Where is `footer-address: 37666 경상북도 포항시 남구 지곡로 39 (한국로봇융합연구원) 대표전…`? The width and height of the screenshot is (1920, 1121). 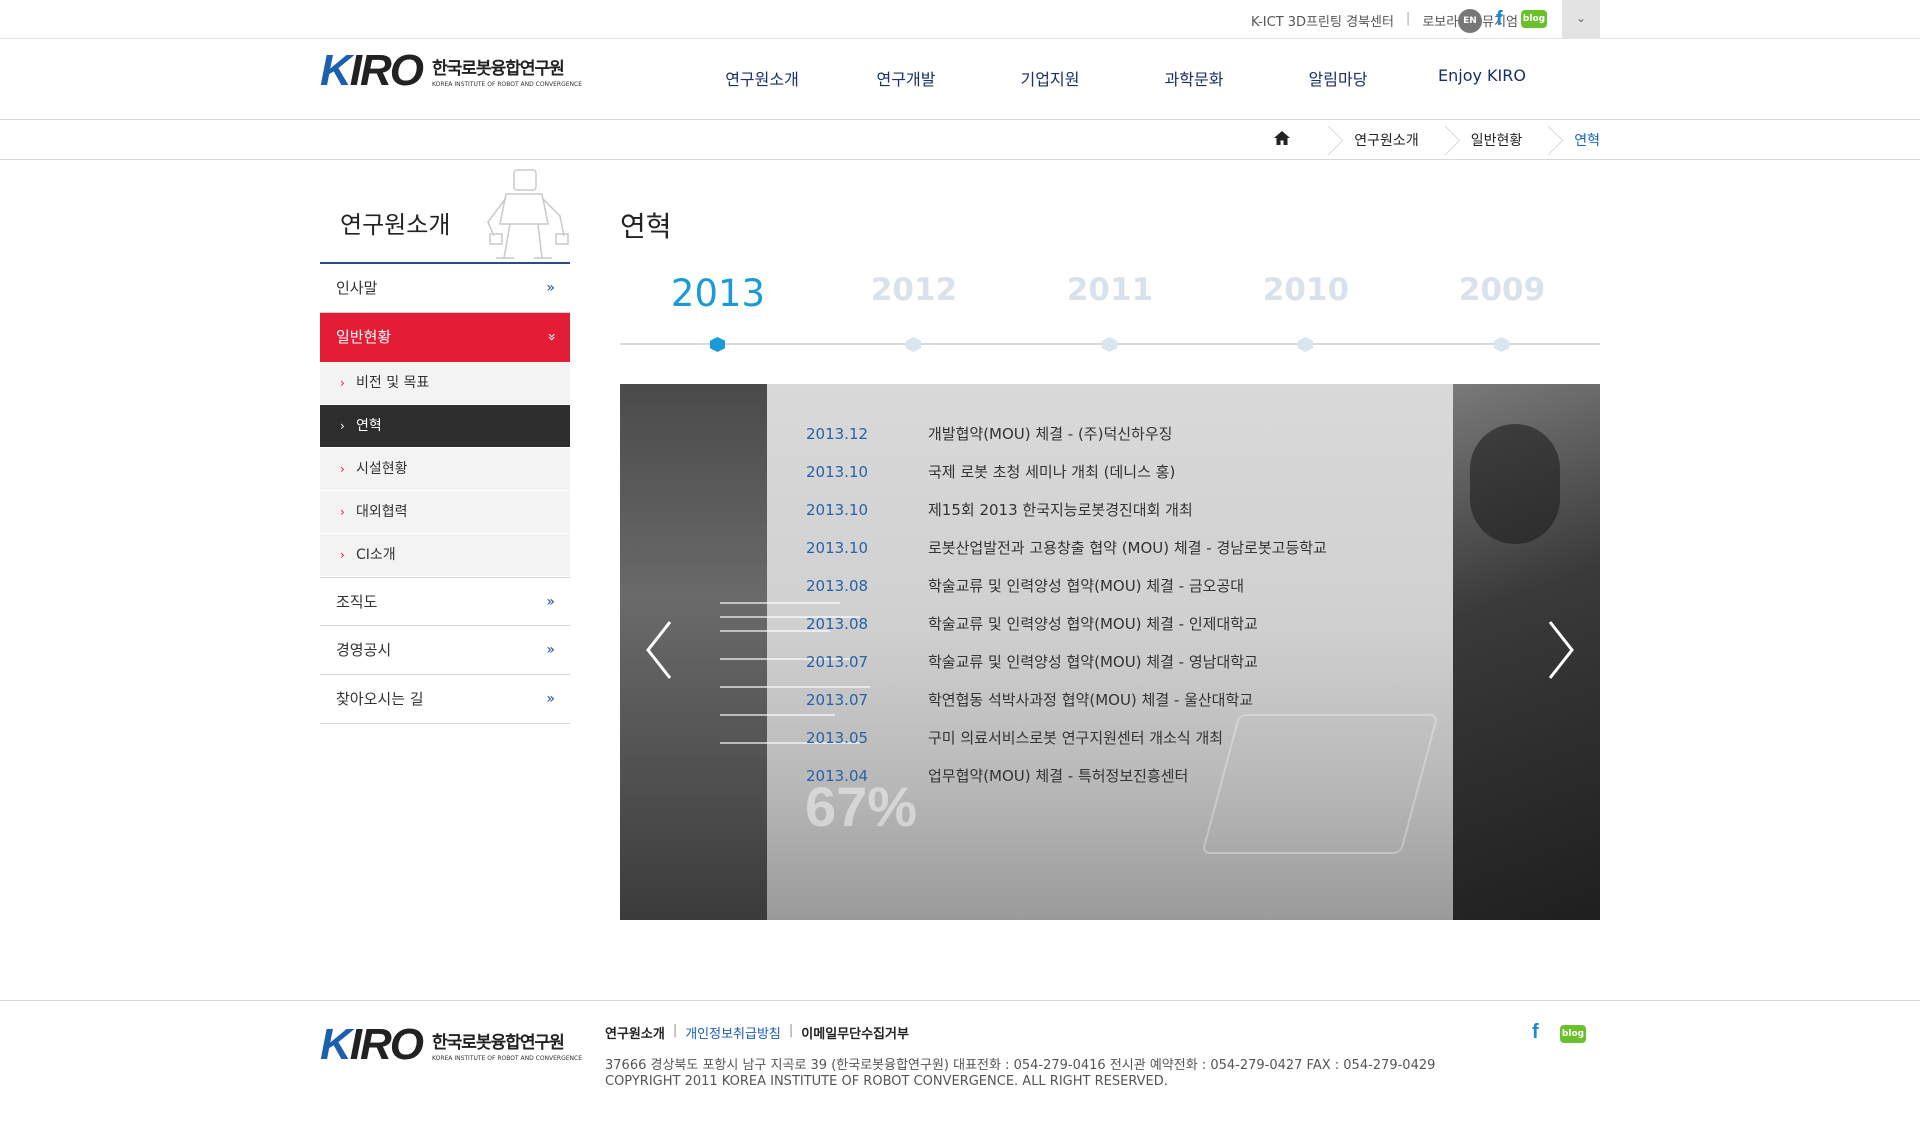 footer-address: 37666 경상북도 포항시 남구 지곡로 39 (한국로봇융합연구원) 대표전… is located at coordinates (1020, 1065).